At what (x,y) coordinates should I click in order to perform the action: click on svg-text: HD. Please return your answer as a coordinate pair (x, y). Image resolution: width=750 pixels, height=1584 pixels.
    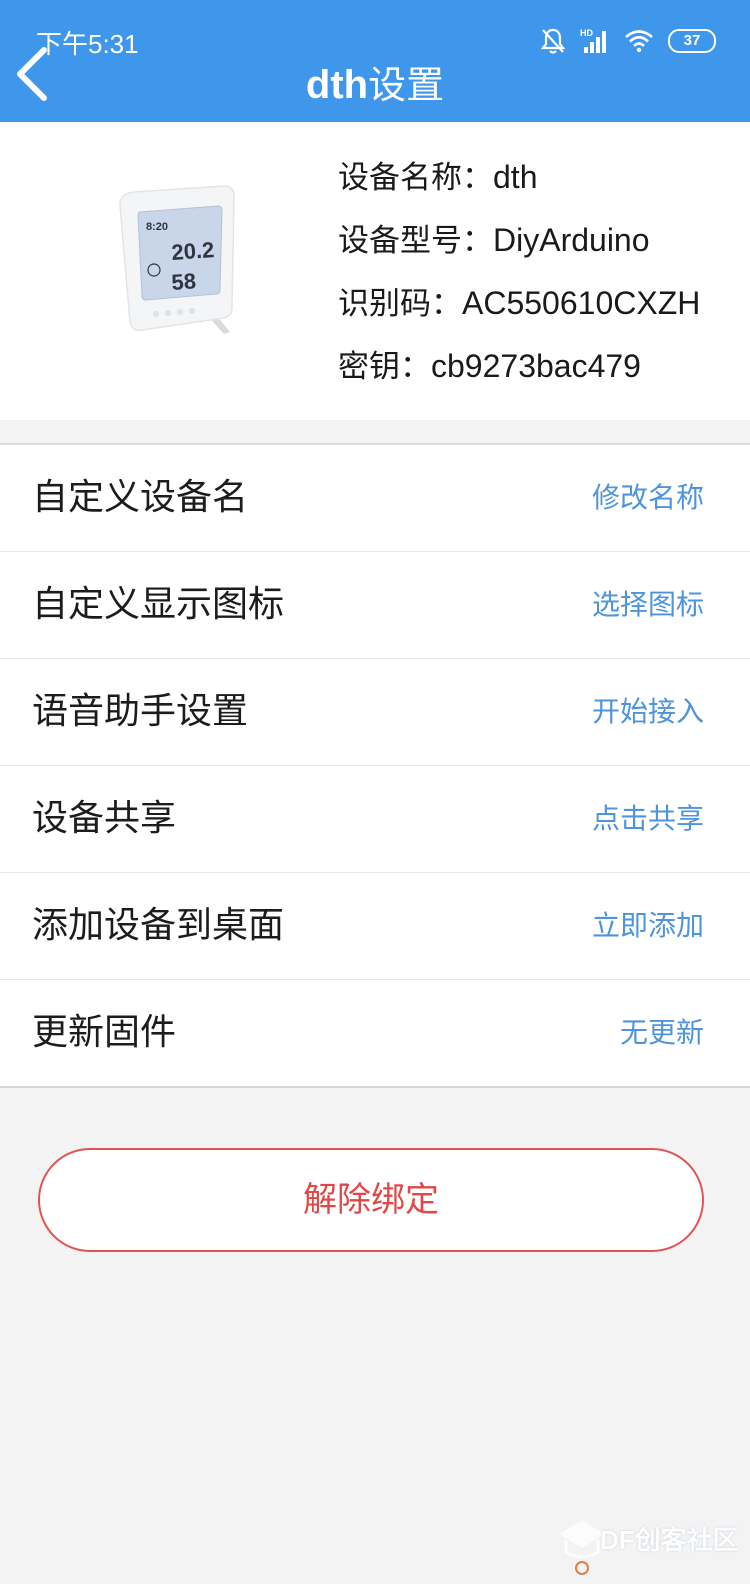
    Looking at the image, I should click on (586, 33).